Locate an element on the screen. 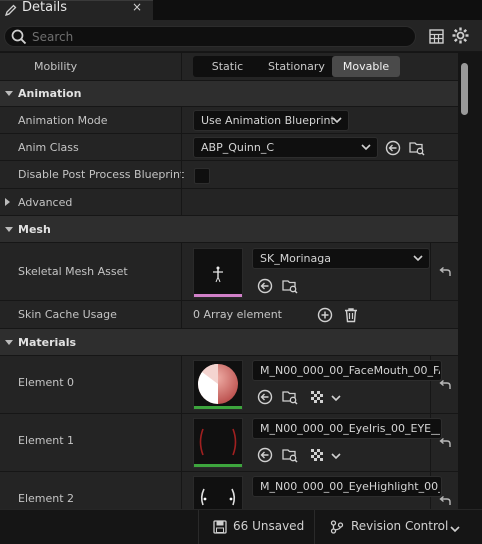 The width and height of the screenshot is (482, 544). animation-mode-row: Animation Mode Use Animation Blueprint is located at coordinates (229, 120).